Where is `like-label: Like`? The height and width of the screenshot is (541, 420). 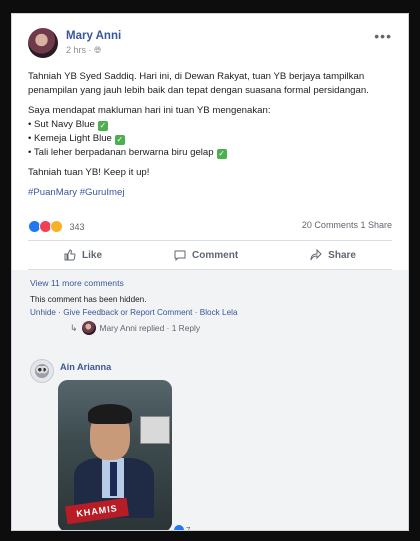
like-label: Like is located at coordinates (92, 255).